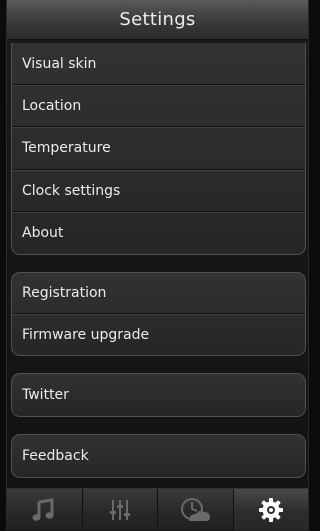 This screenshot has width=320, height=531. I want to click on settings-group-feedback: Feedback, so click(158, 456).